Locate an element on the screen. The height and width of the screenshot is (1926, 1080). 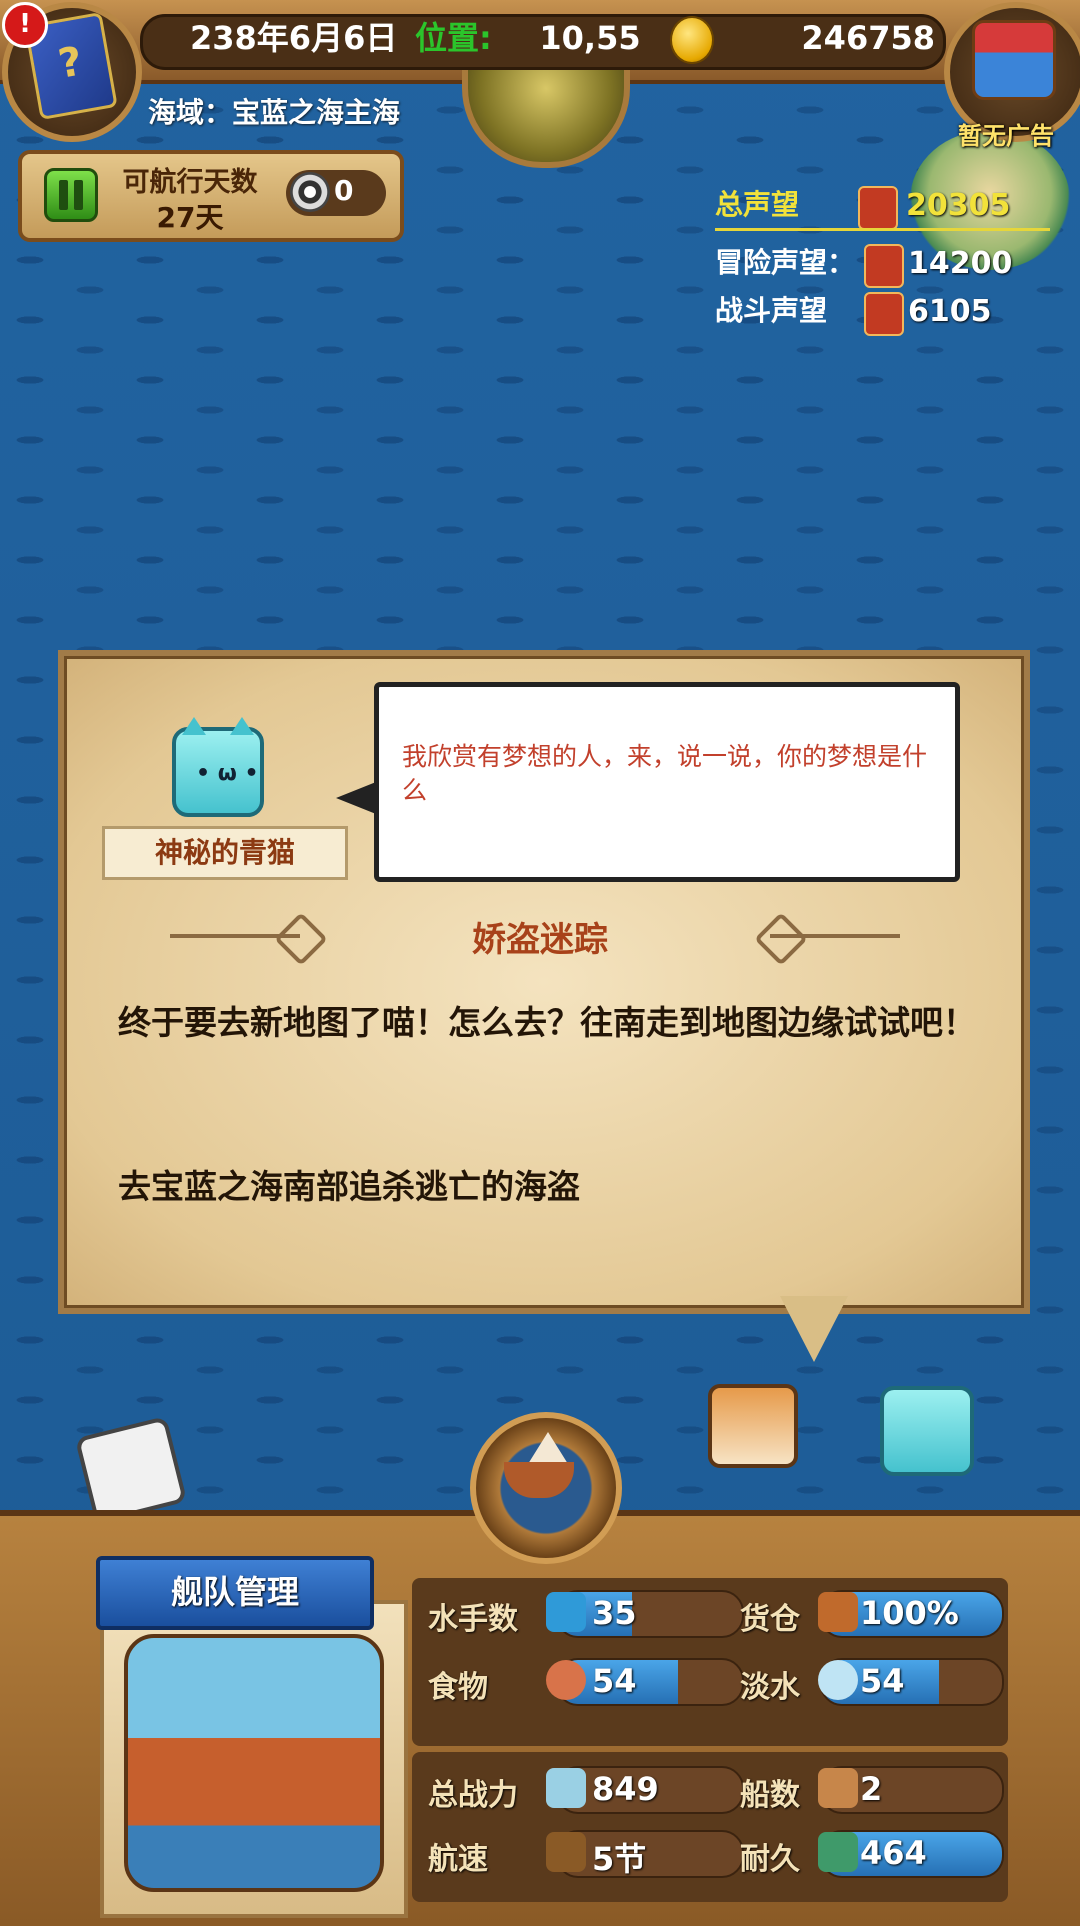
blue-cat-avatar: • ω • is located at coordinates (218, 767).